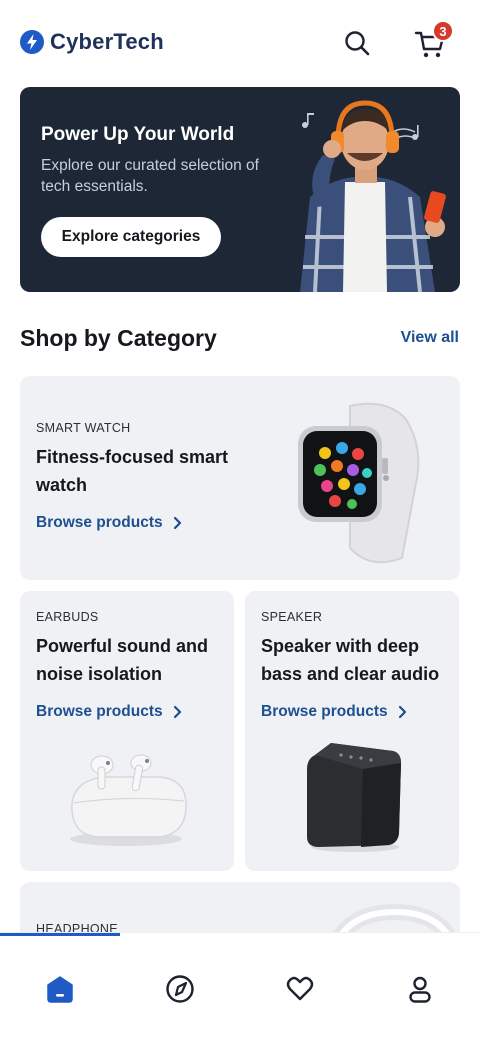 This screenshot has height=1039, width=480. Describe the element at coordinates (240, 986) in the screenshot. I see `bottom-navigation` at that location.